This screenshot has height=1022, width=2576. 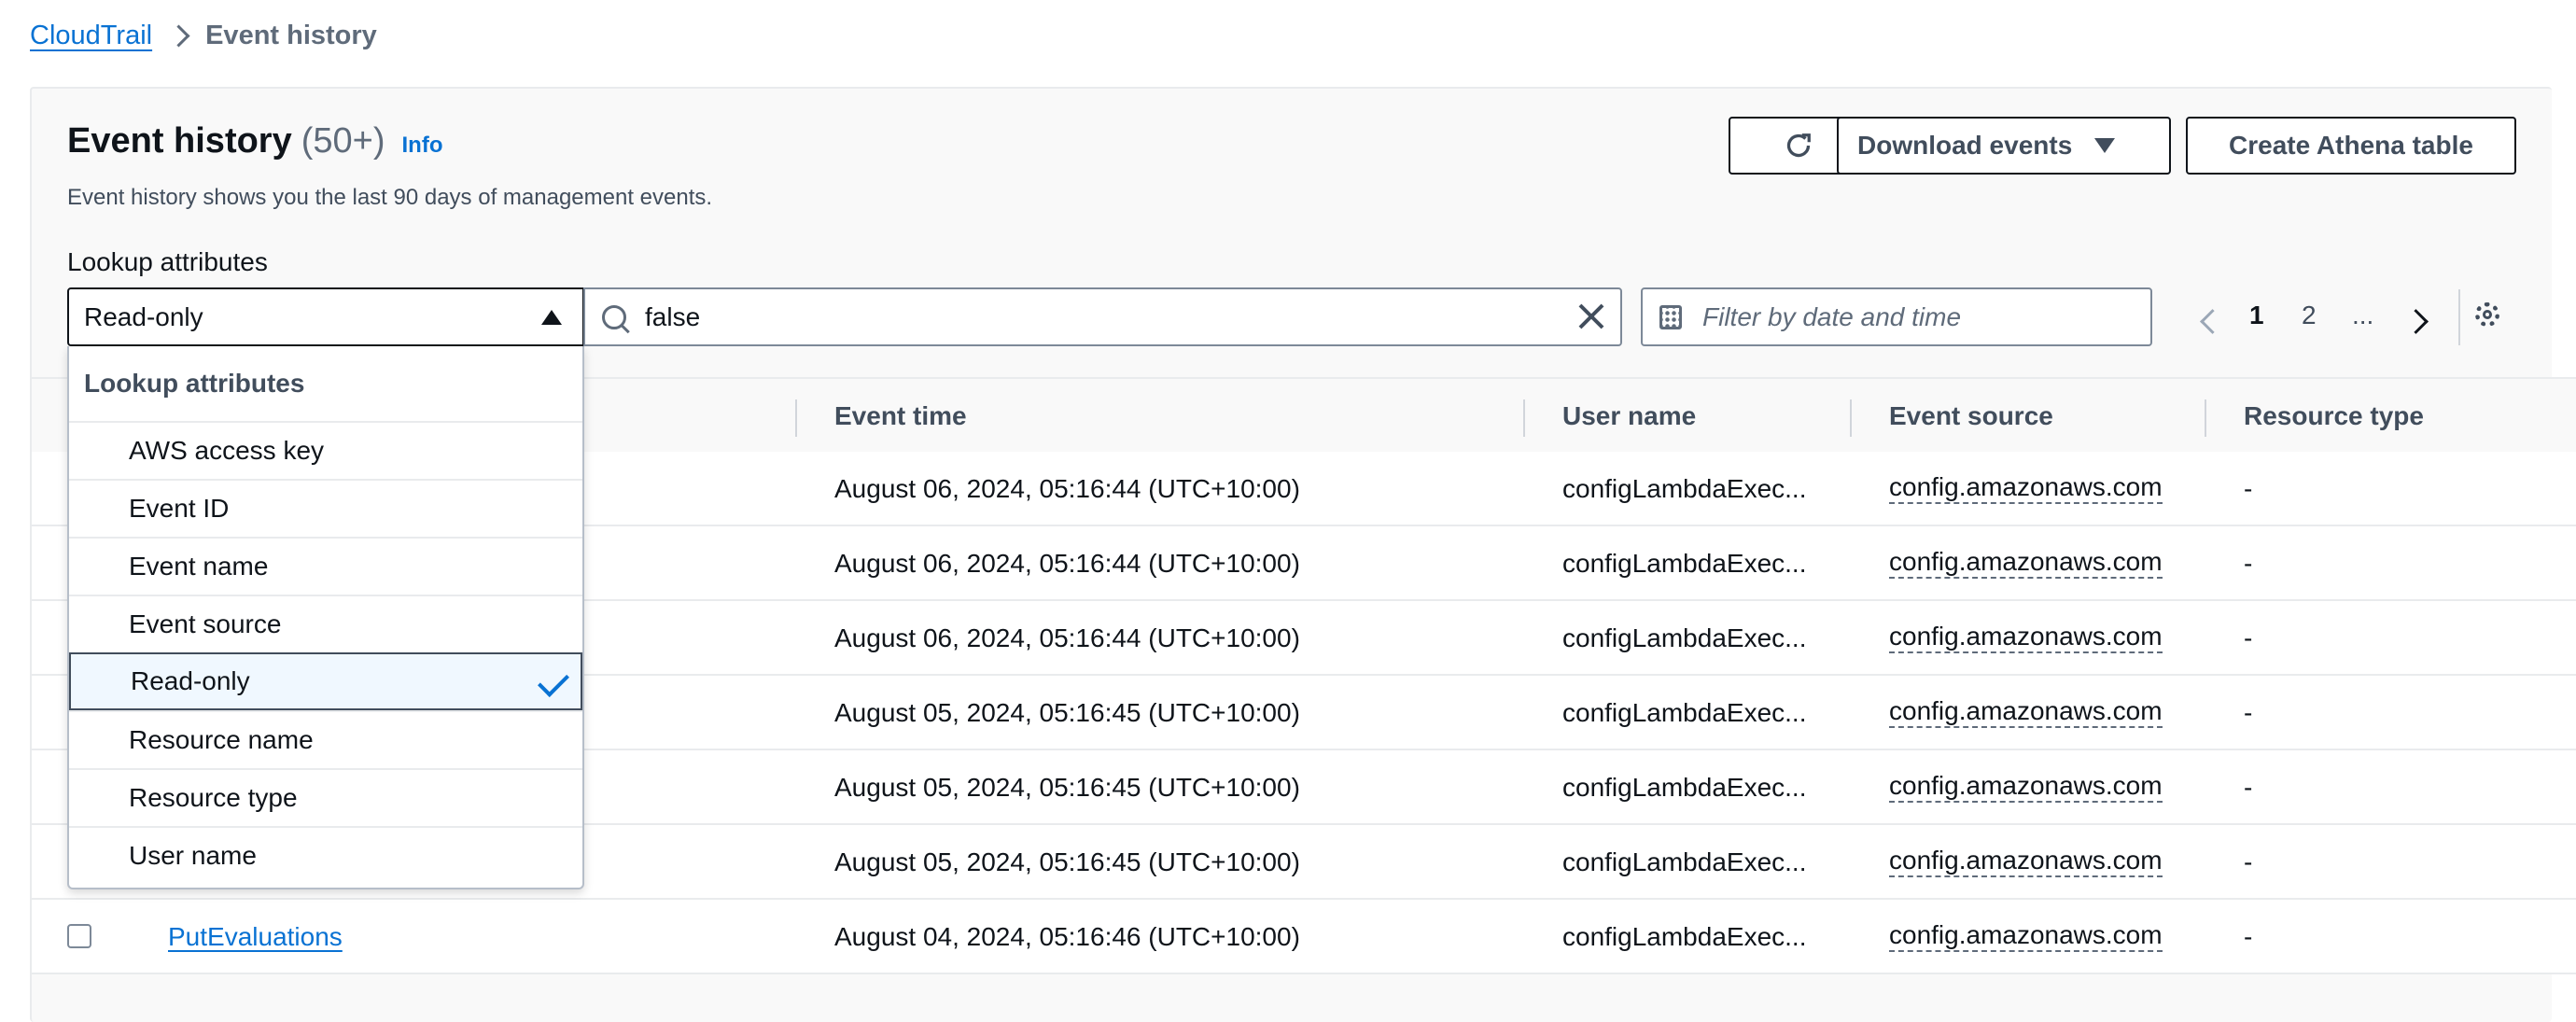 I want to click on event-name-link: PutEvaluations, so click(x=255, y=937).